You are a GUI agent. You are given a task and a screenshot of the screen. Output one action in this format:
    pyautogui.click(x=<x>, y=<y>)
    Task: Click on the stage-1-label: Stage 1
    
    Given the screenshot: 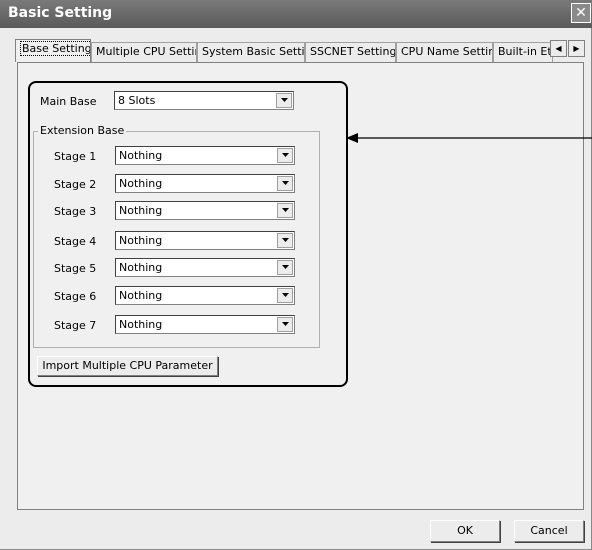 What is the action you would take?
    pyautogui.click(x=75, y=156)
    